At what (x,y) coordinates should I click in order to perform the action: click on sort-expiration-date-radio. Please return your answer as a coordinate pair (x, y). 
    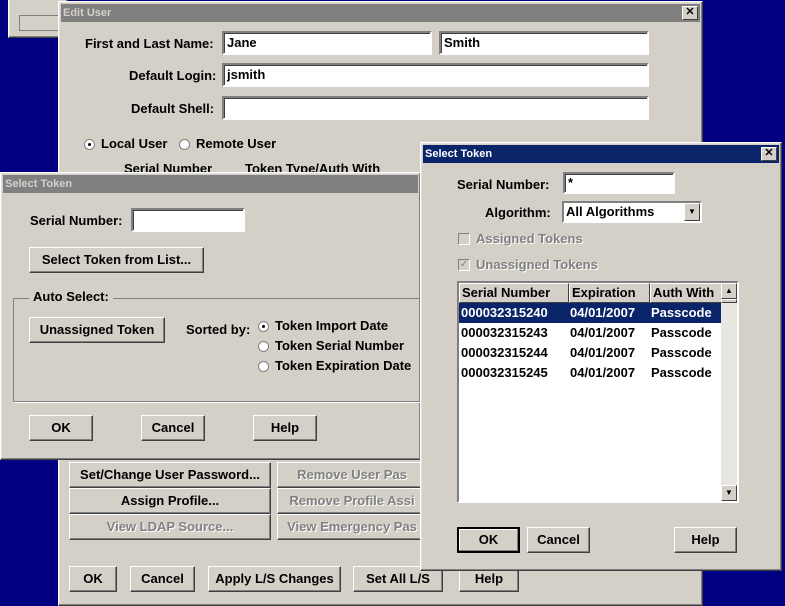
    Looking at the image, I should click on (263, 366).